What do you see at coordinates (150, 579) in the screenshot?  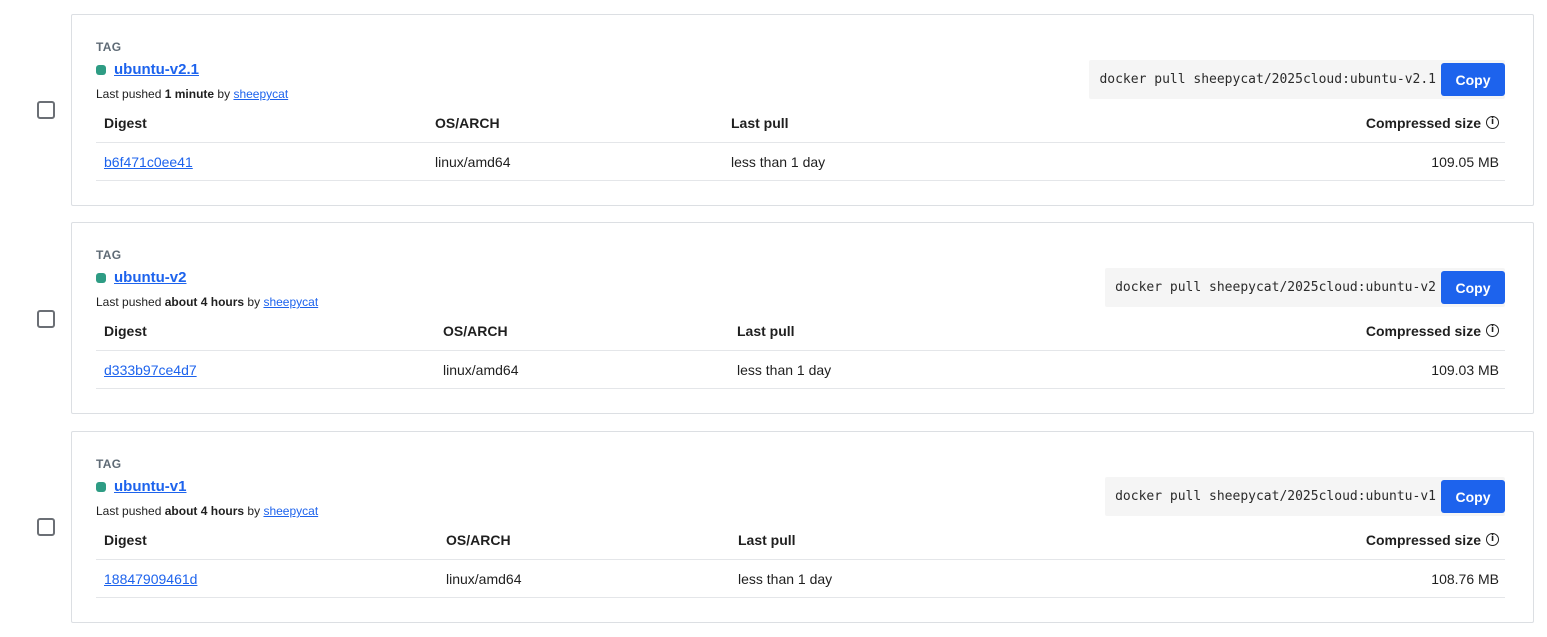 I see `digest-link: 18847909461d` at bounding box center [150, 579].